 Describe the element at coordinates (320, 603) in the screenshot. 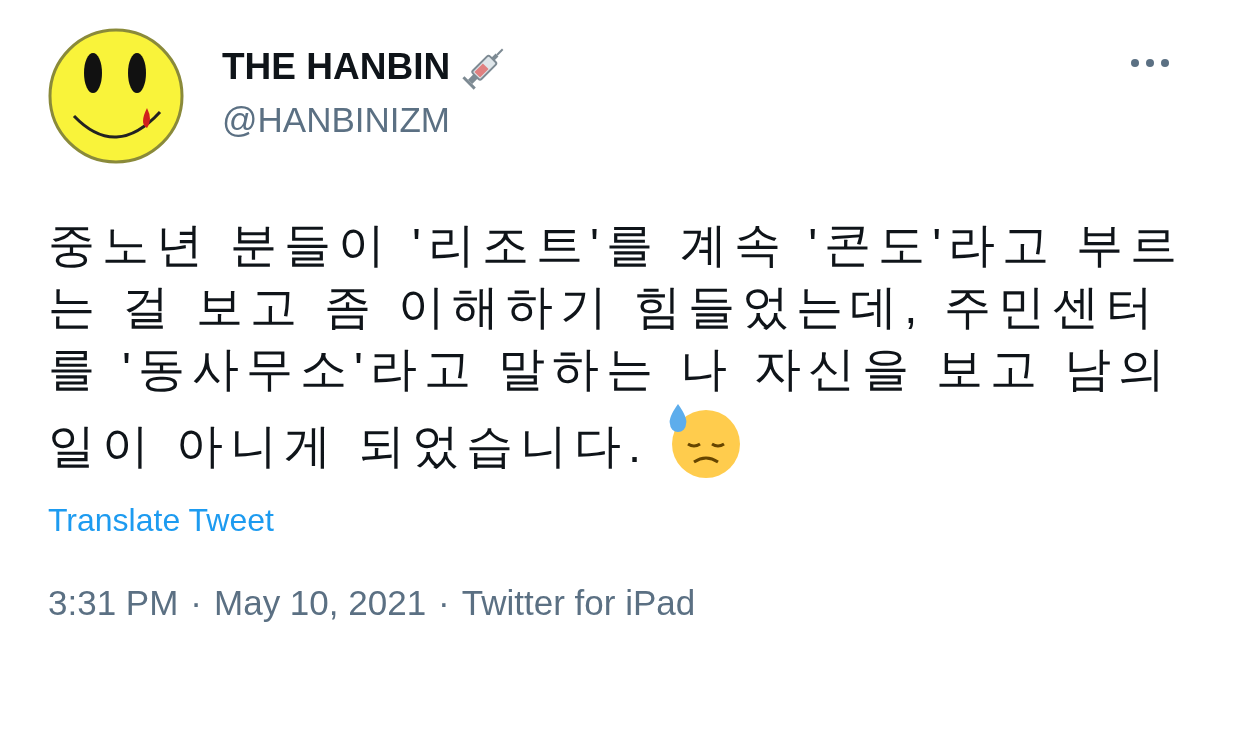

I see `tweet-date: May 10, 2021` at that location.